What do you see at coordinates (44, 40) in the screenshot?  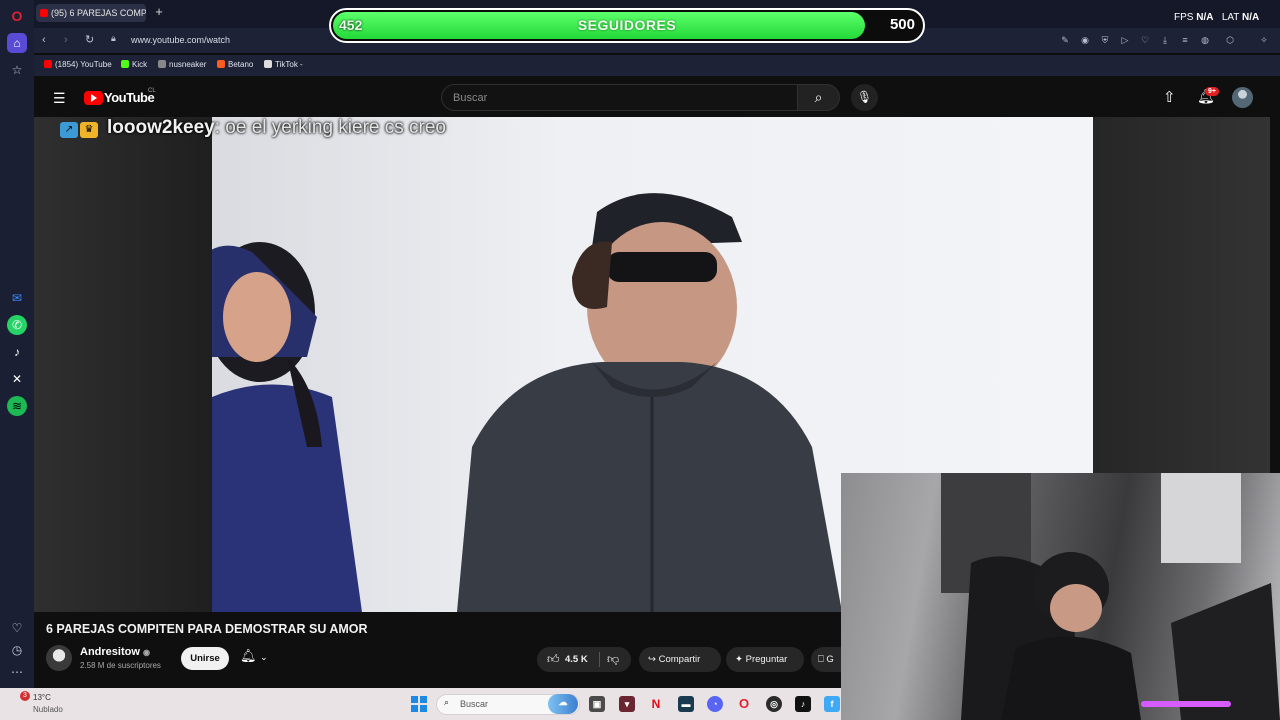 I see `back-icon: ‹` at bounding box center [44, 40].